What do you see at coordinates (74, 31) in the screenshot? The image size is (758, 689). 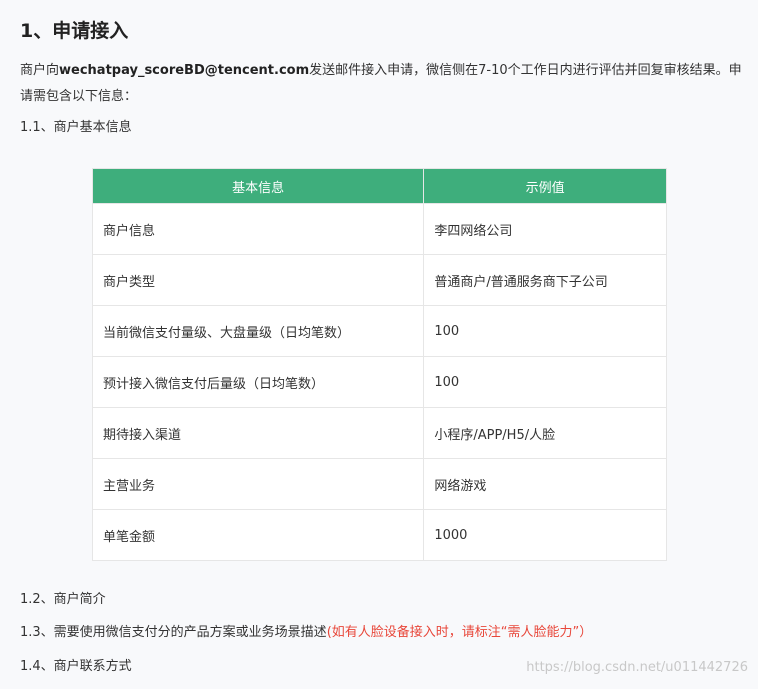 I see `section-heading: 1、申请接入` at bounding box center [74, 31].